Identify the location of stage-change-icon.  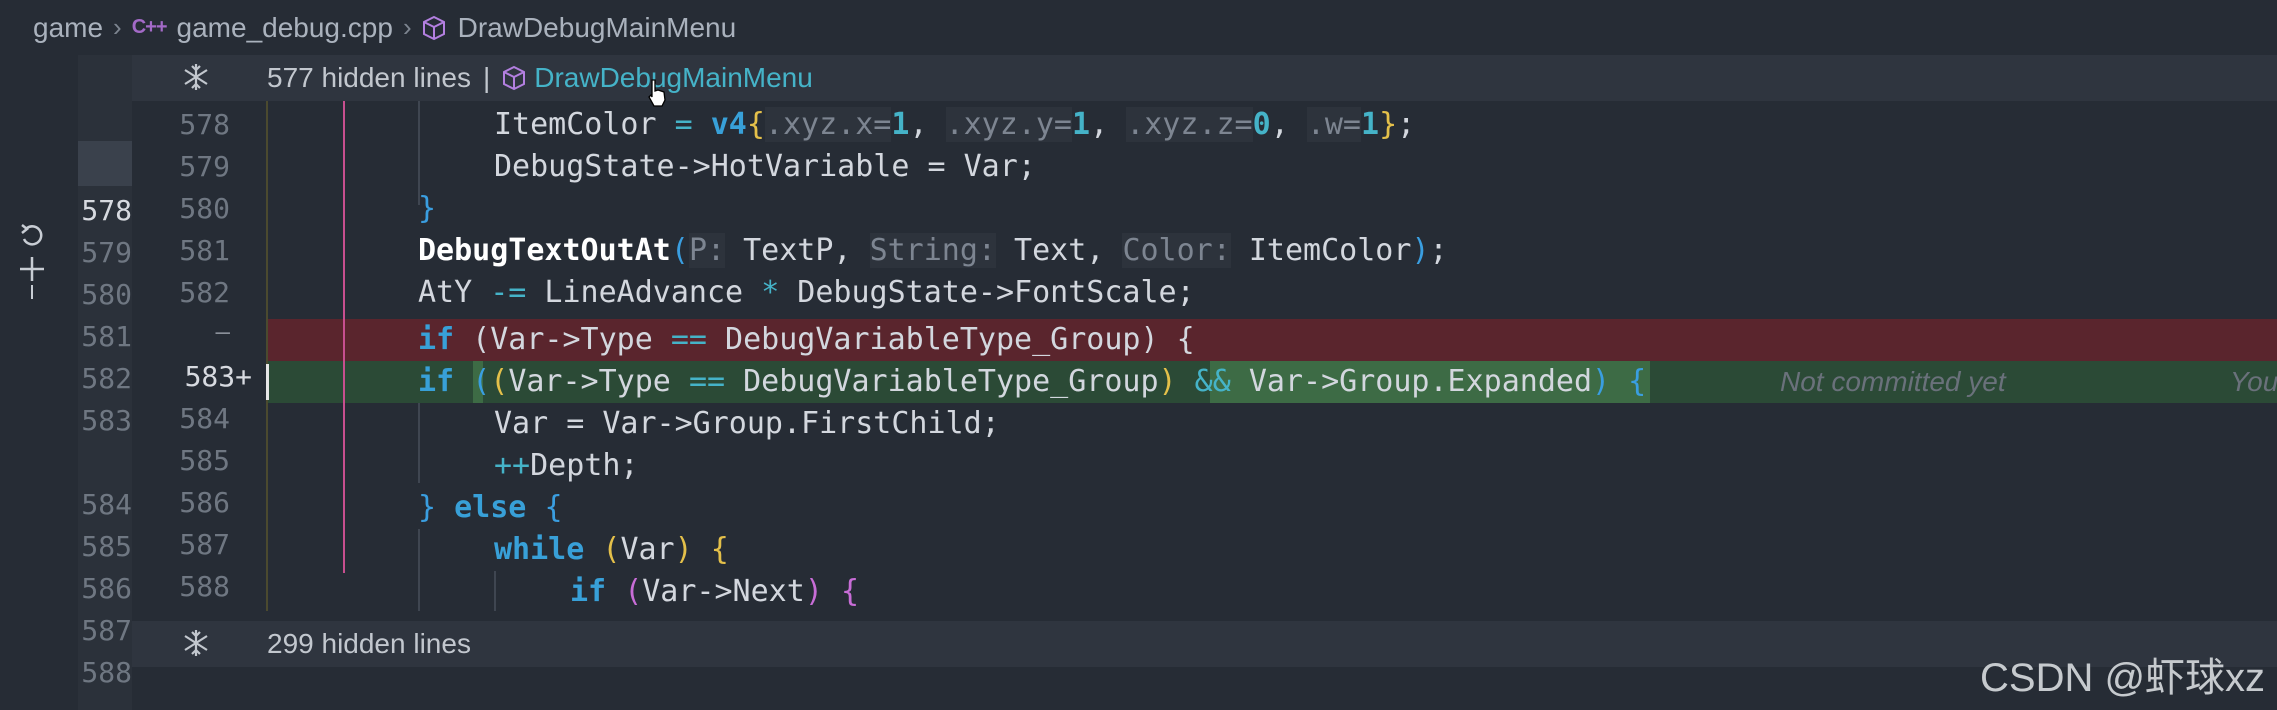
(32, 269).